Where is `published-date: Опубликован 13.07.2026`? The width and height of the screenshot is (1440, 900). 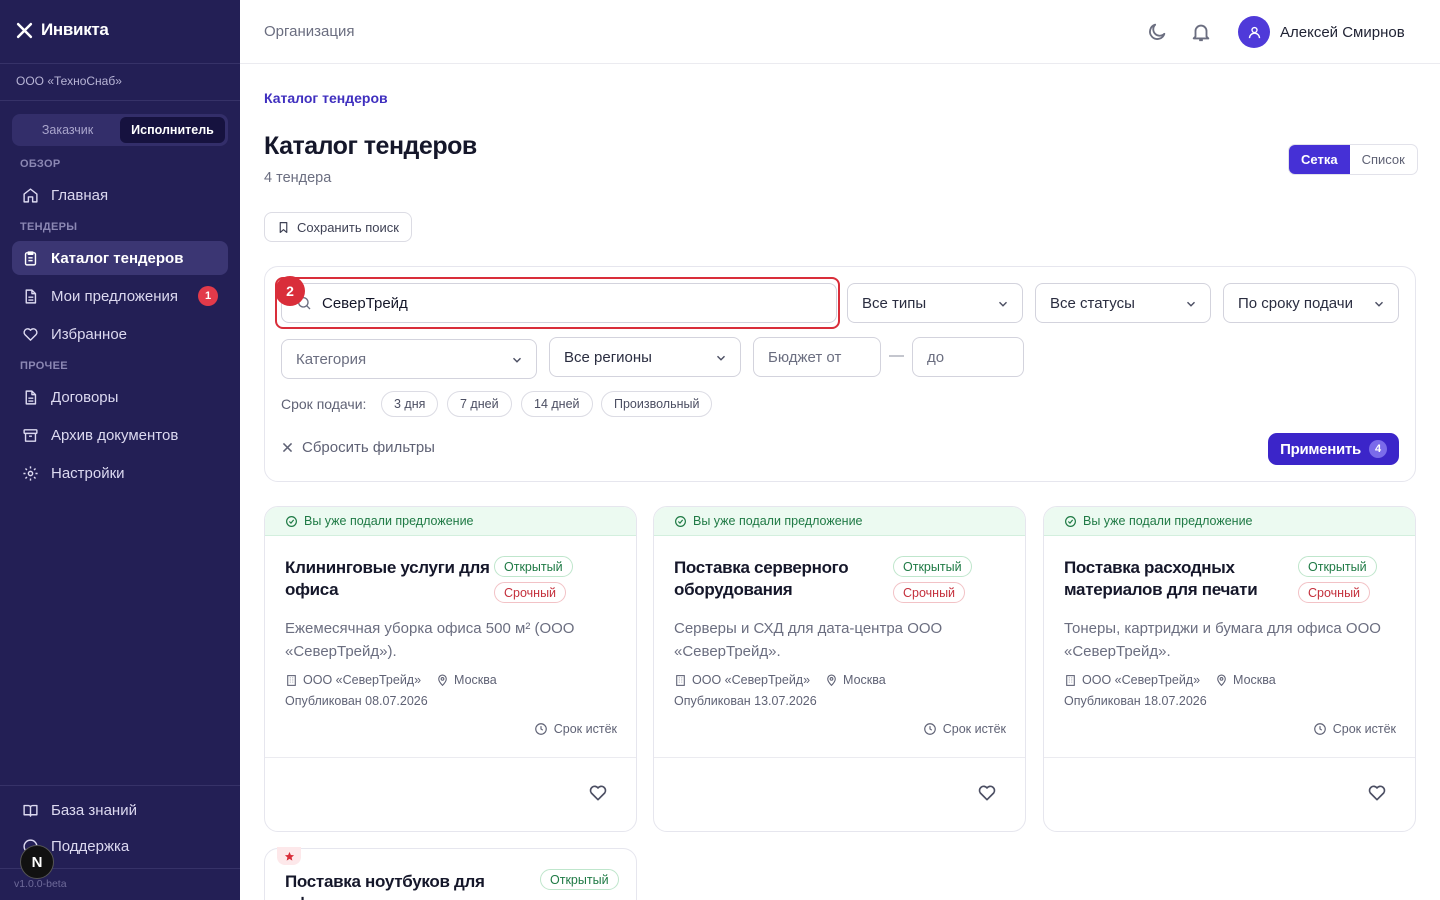
published-date: Опубликован 13.07.2026 is located at coordinates (745, 701).